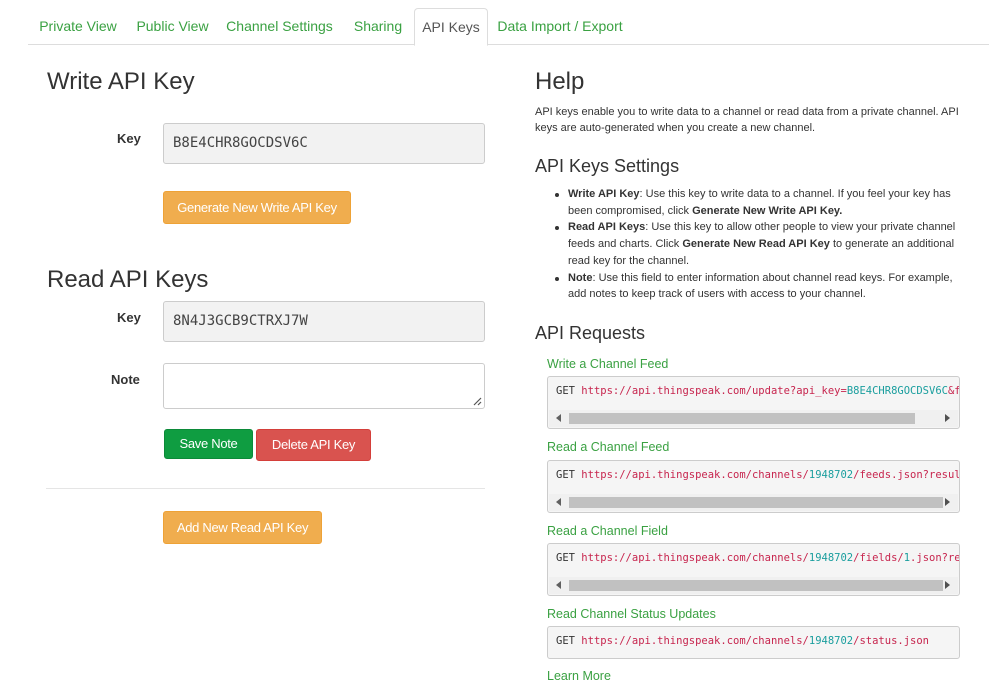 The width and height of the screenshot is (991, 683). I want to click on tab-channel-settings: Channel Settings, so click(279, 26).